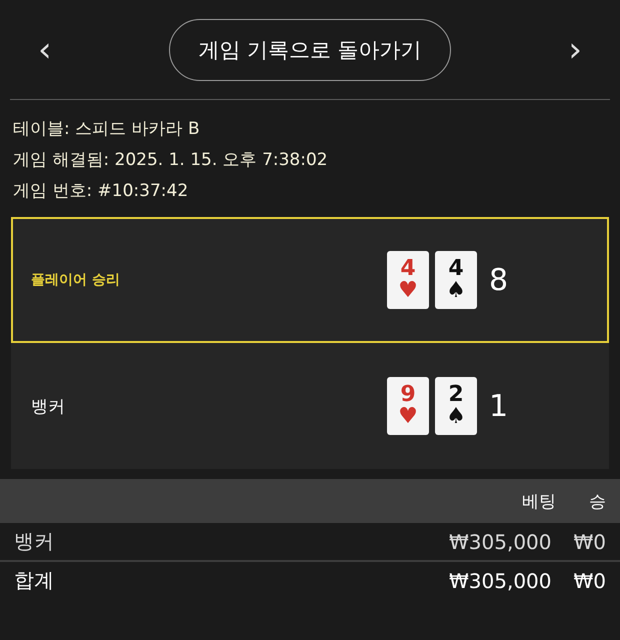  I want to click on back-to-history-button: 게임 기록으로 돌아가기, so click(310, 49).